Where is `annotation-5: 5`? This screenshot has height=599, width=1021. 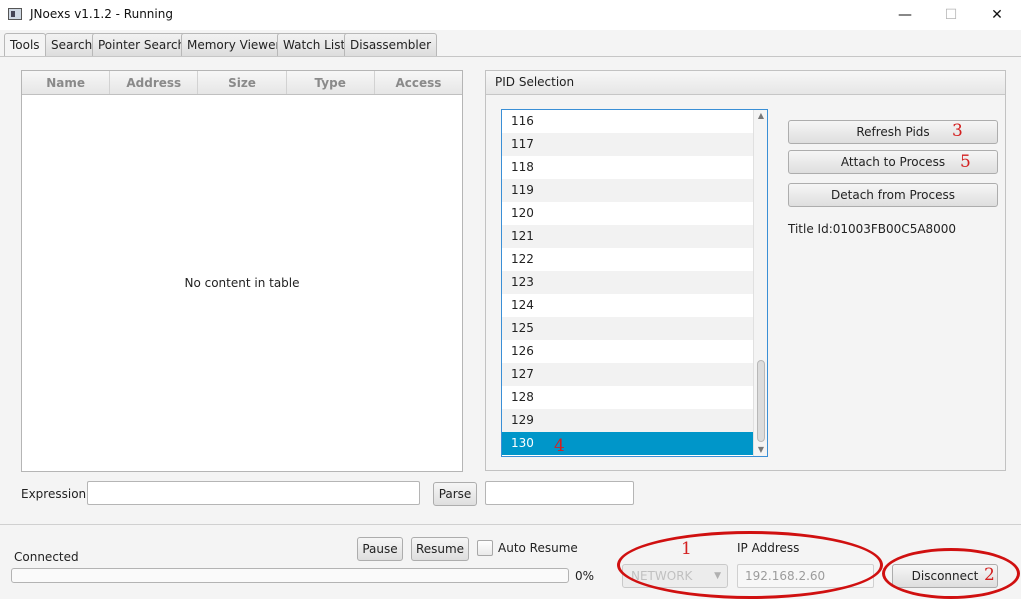 annotation-5: 5 is located at coordinates (965, 162).